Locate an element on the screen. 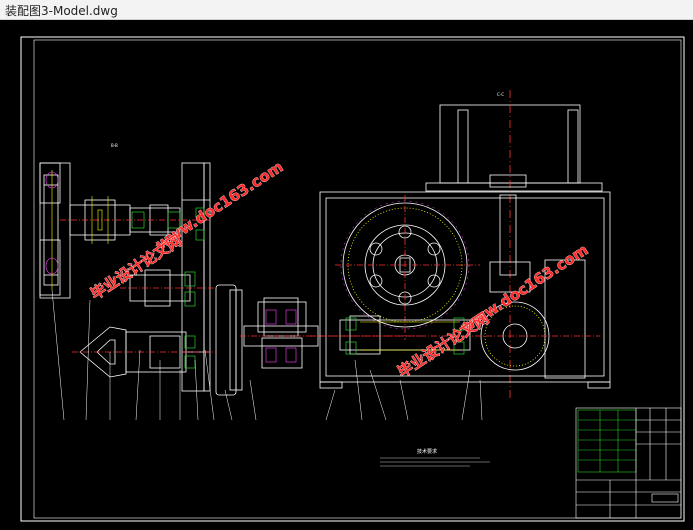  view-label-left: B-B is located at coordinates (114, 145).